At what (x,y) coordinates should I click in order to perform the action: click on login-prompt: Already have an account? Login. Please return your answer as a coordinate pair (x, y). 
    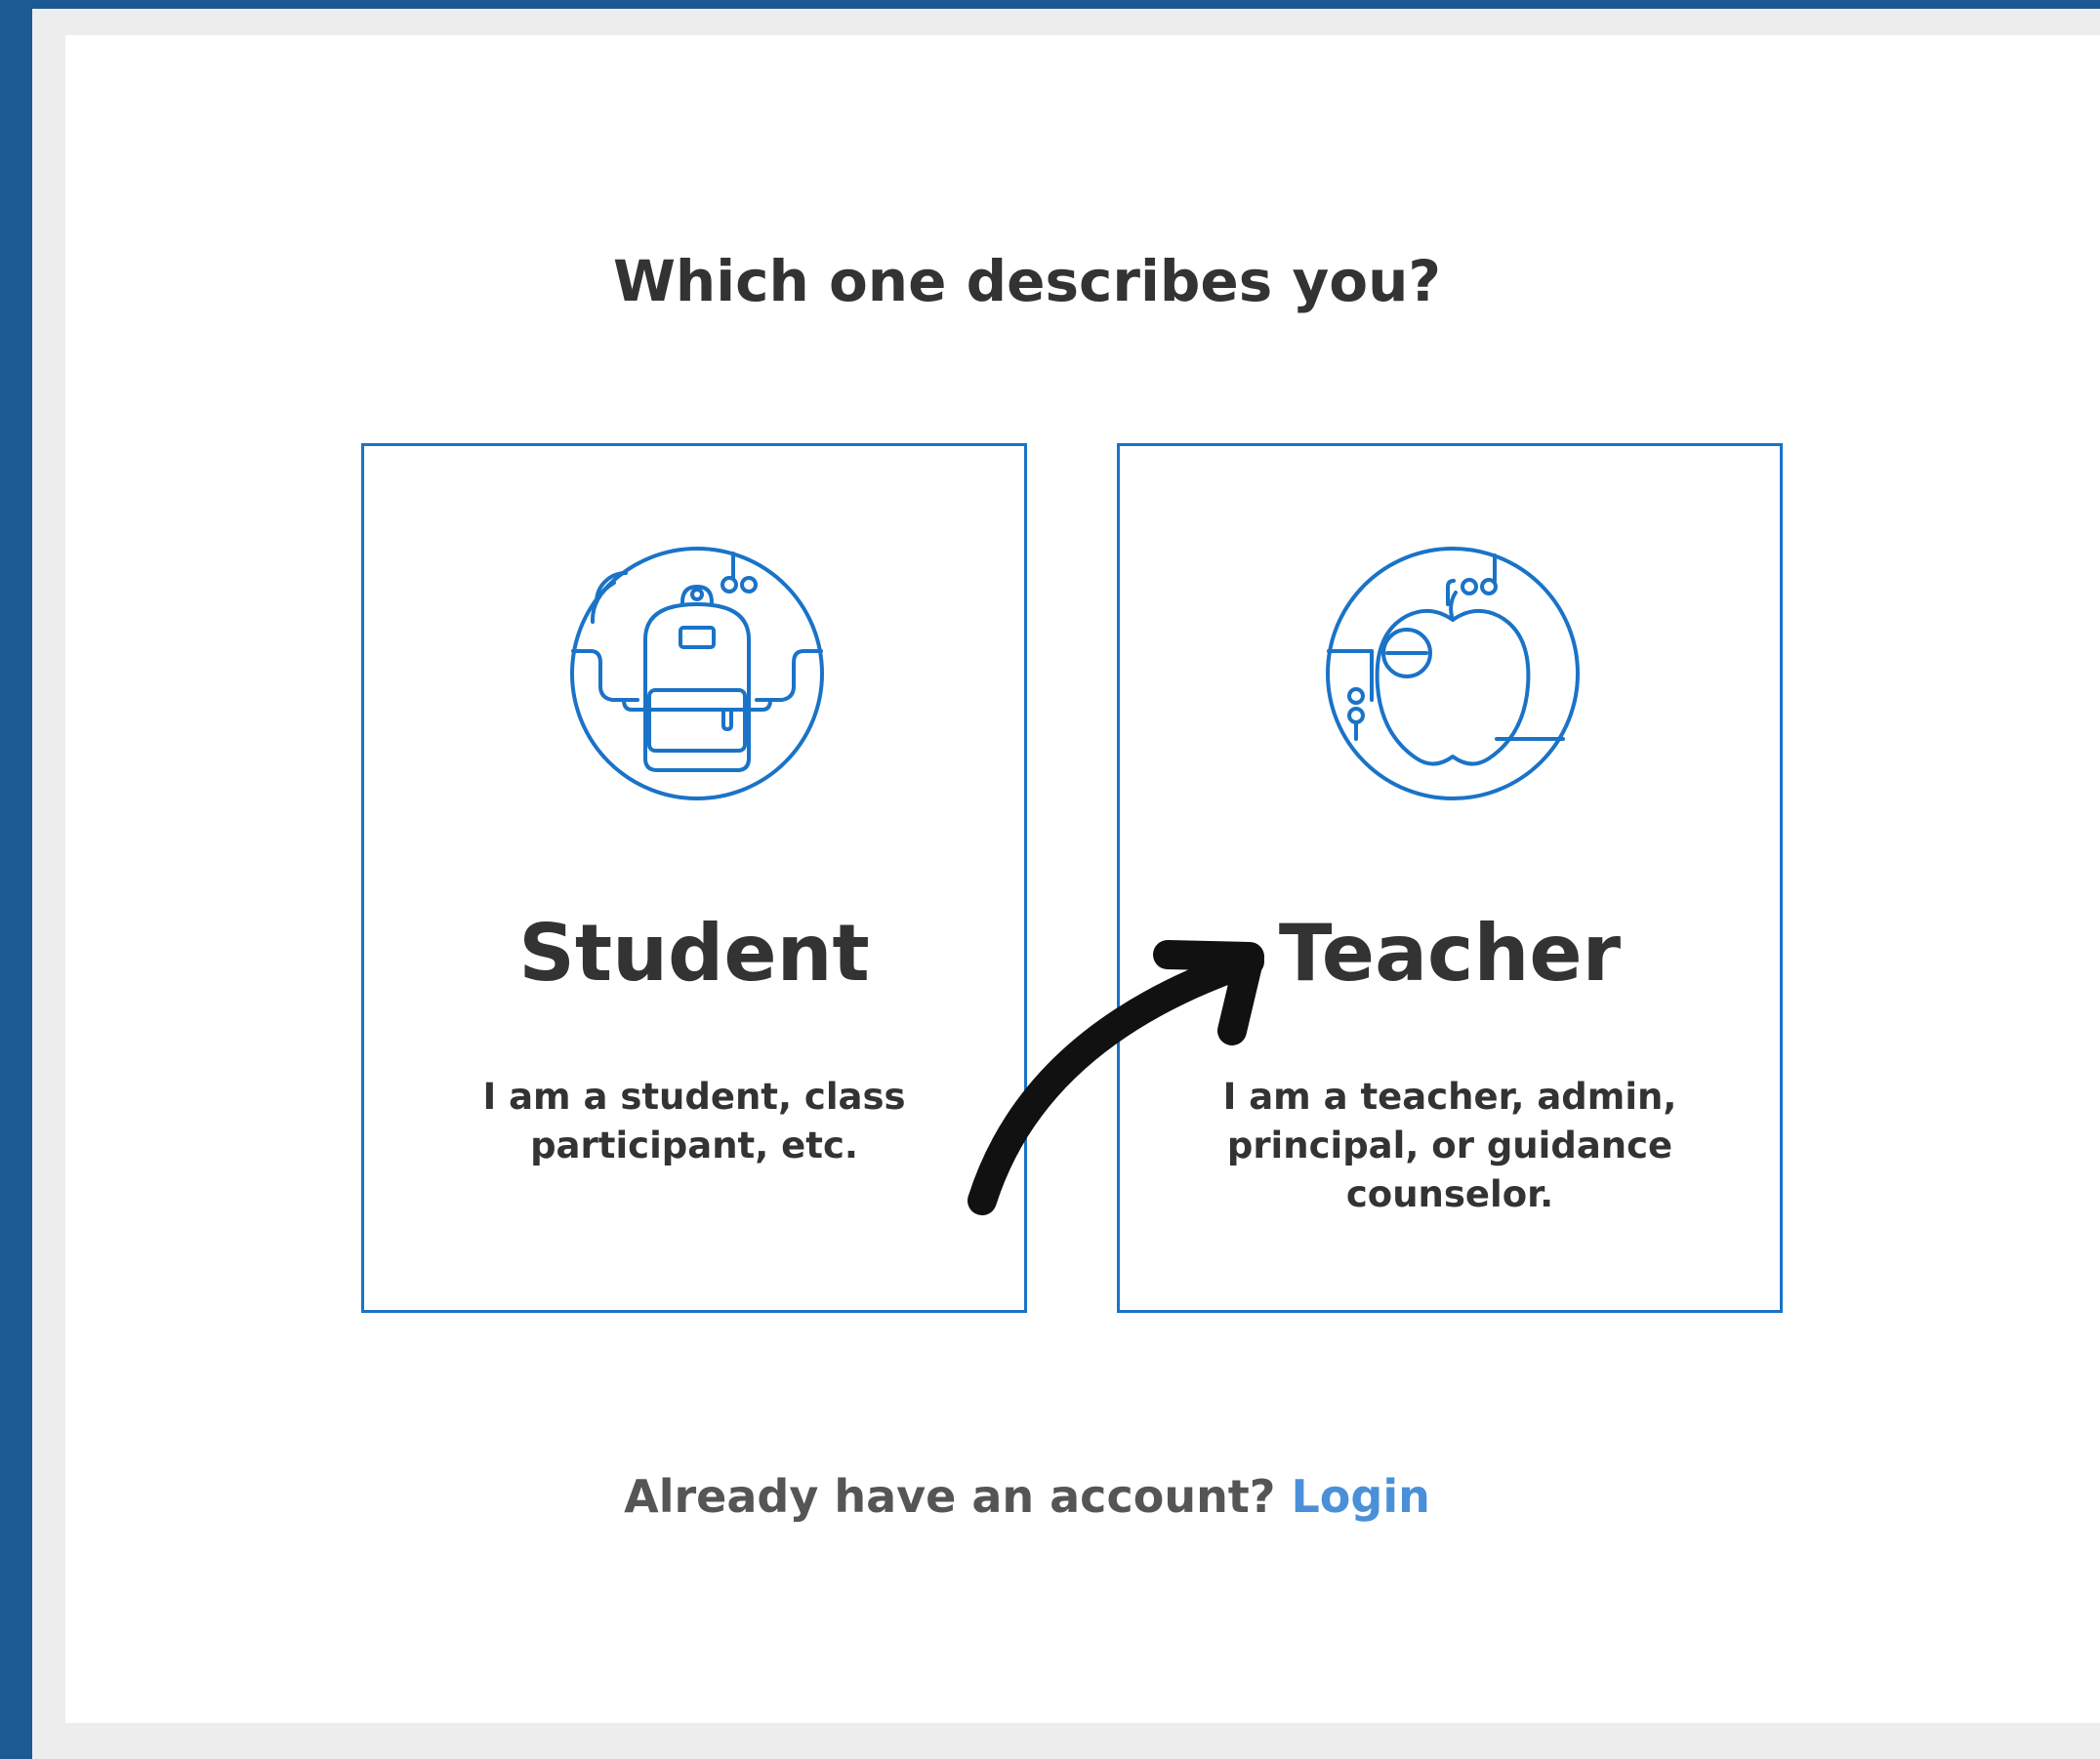
    Looking at the image, I should click on (1027, 1496).